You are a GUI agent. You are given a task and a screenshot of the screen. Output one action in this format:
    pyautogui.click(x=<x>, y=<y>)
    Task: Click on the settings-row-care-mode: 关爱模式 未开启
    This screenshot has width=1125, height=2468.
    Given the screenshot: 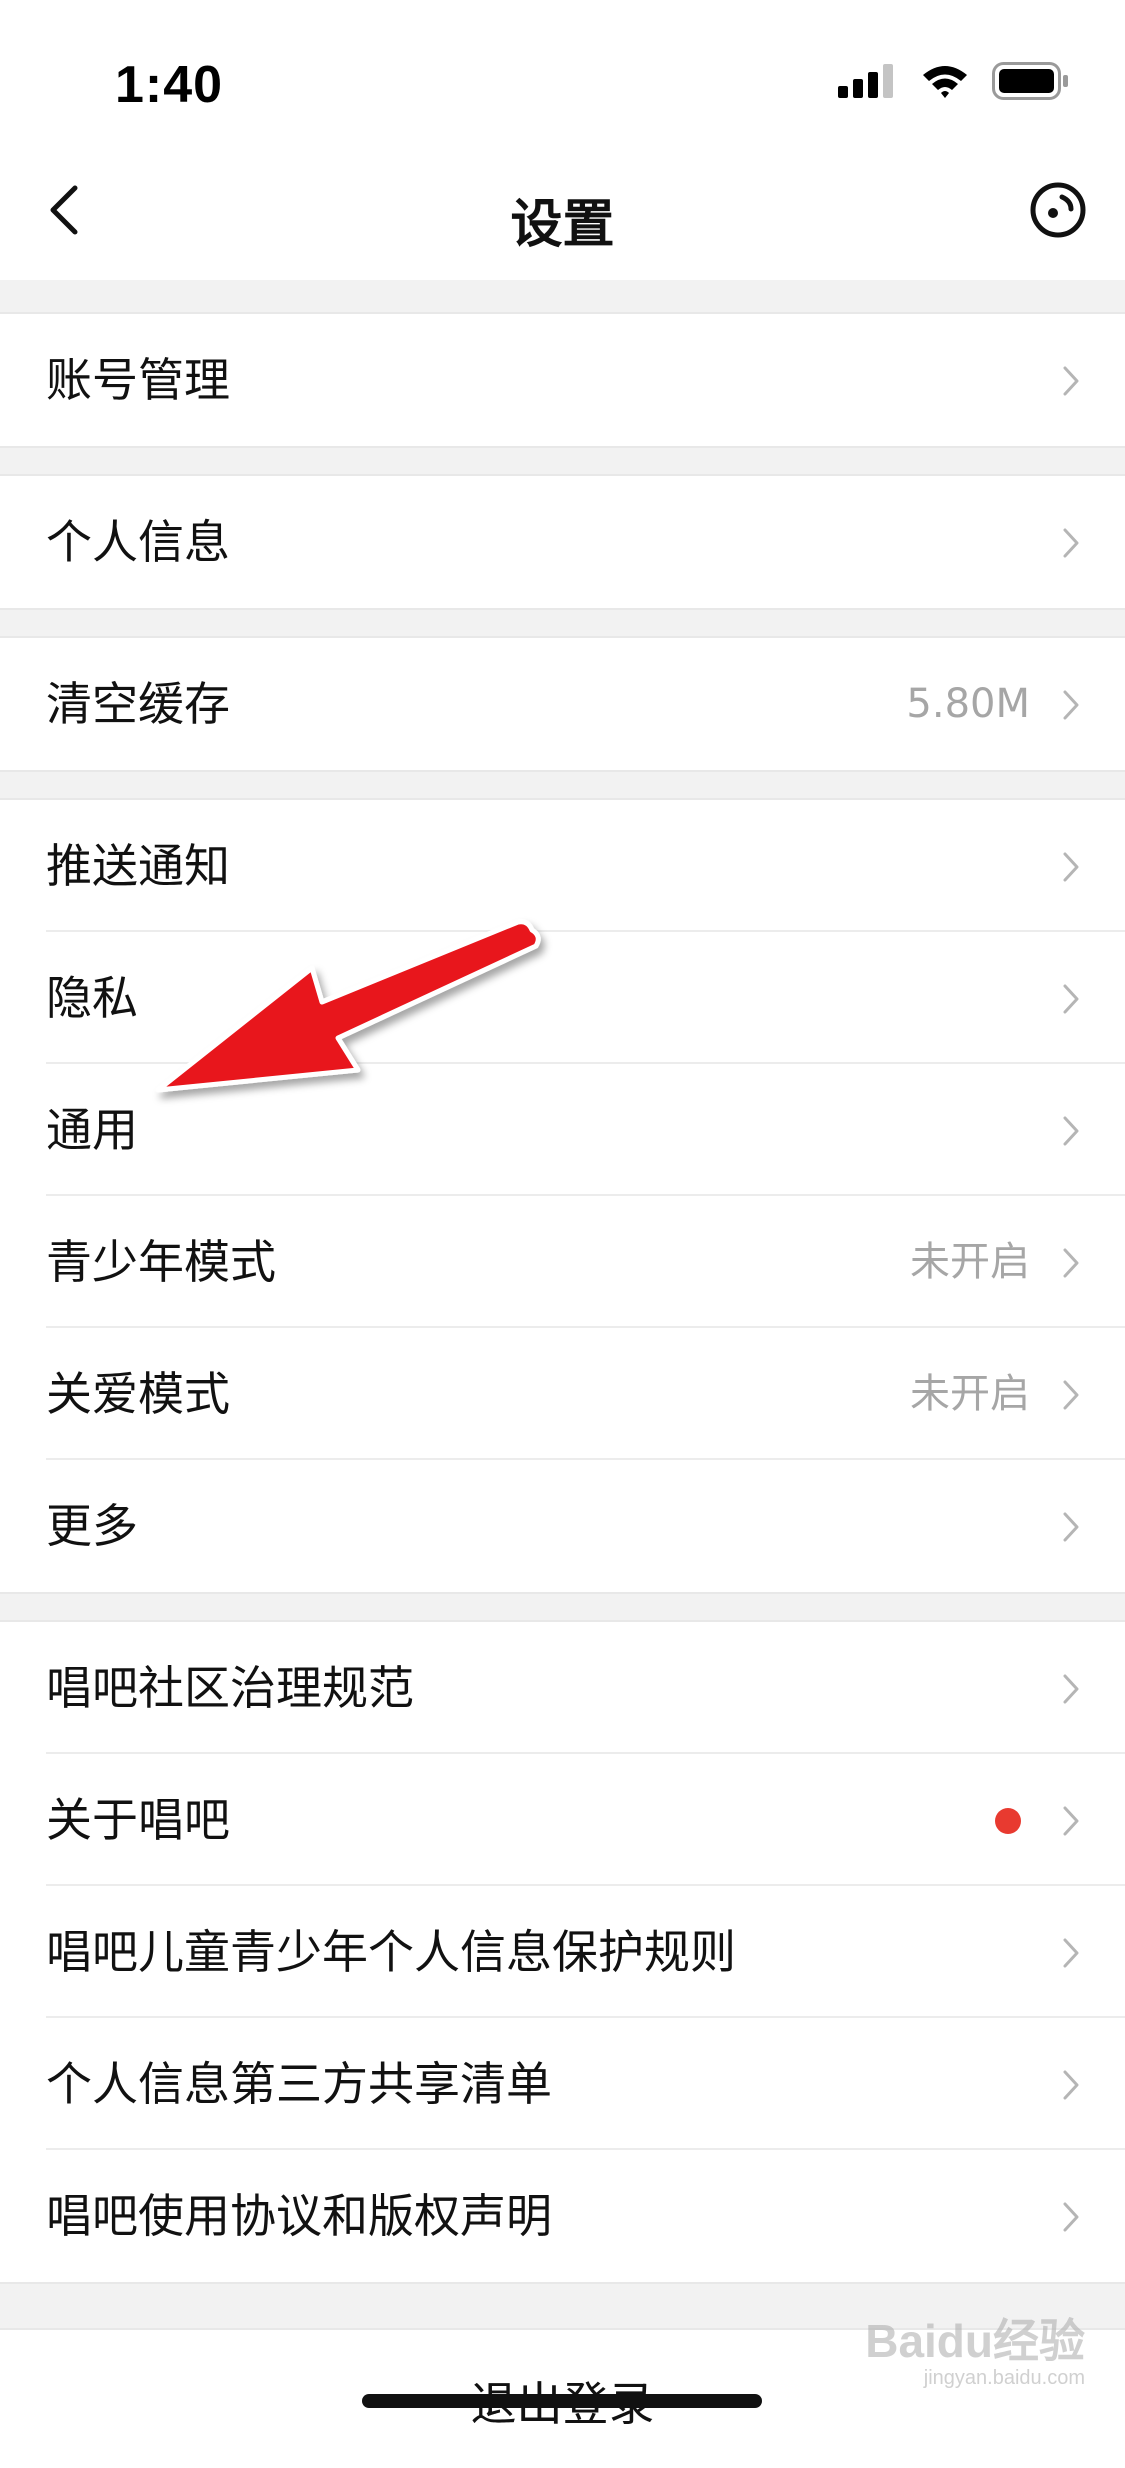 What is the action you would take?
    pyautogui.click(x=562, y=1394)
    